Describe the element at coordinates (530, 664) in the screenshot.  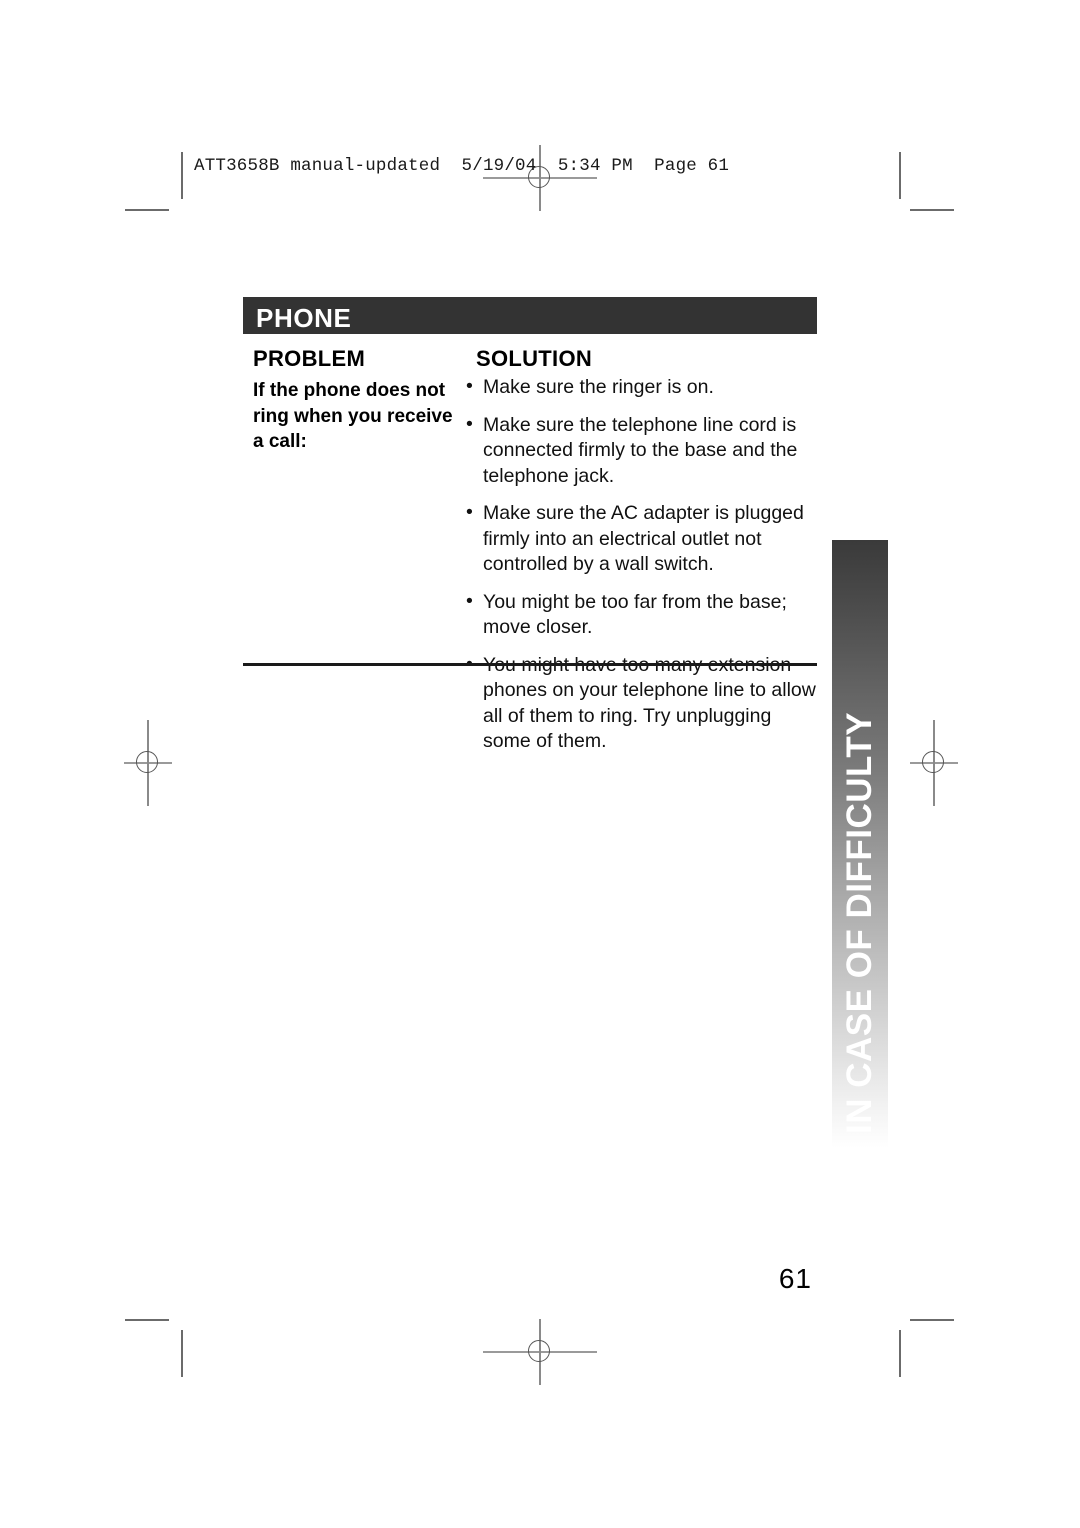
I see `table-bottom-rule` at that location.